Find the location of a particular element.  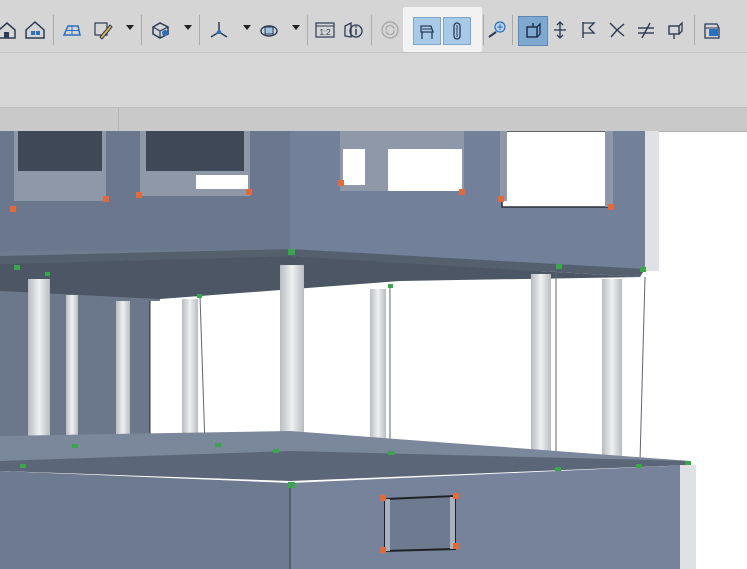

layout-page-label: 1:2 is located at coordinates (325, 32).